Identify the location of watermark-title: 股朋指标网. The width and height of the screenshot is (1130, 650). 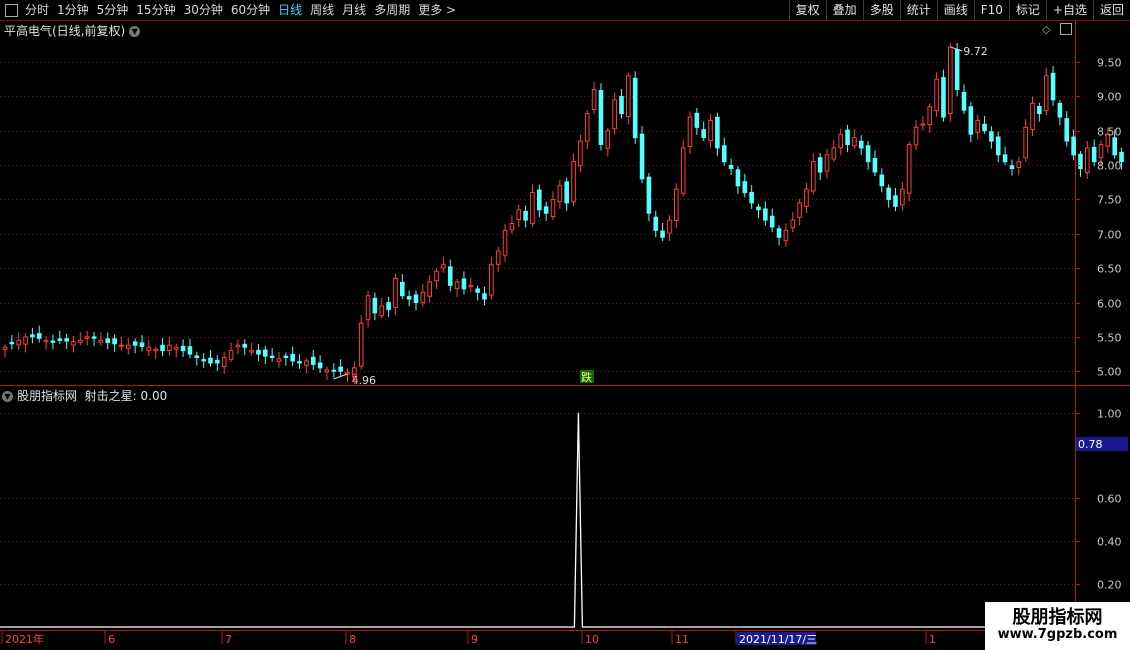
(1057, 617).